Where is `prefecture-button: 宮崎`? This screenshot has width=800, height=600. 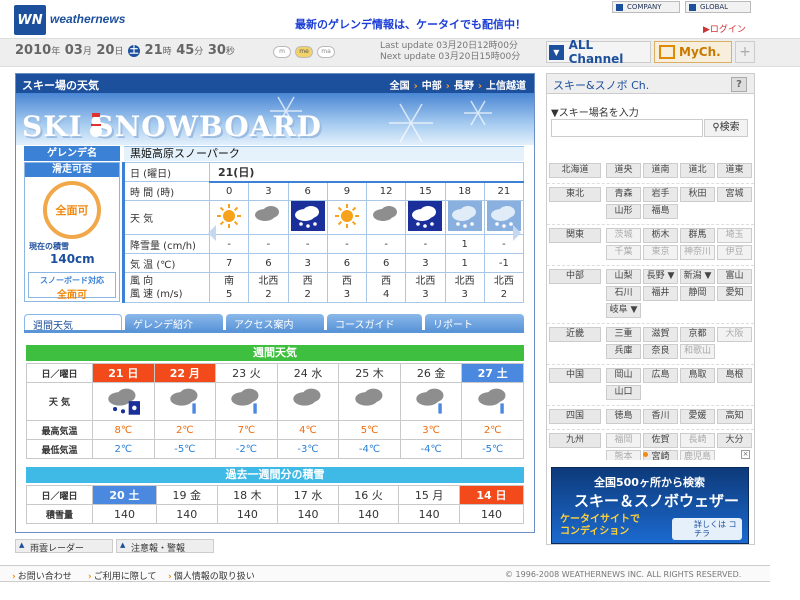 prefecture-button: 宮崎 is located at coordinates (660, 455).